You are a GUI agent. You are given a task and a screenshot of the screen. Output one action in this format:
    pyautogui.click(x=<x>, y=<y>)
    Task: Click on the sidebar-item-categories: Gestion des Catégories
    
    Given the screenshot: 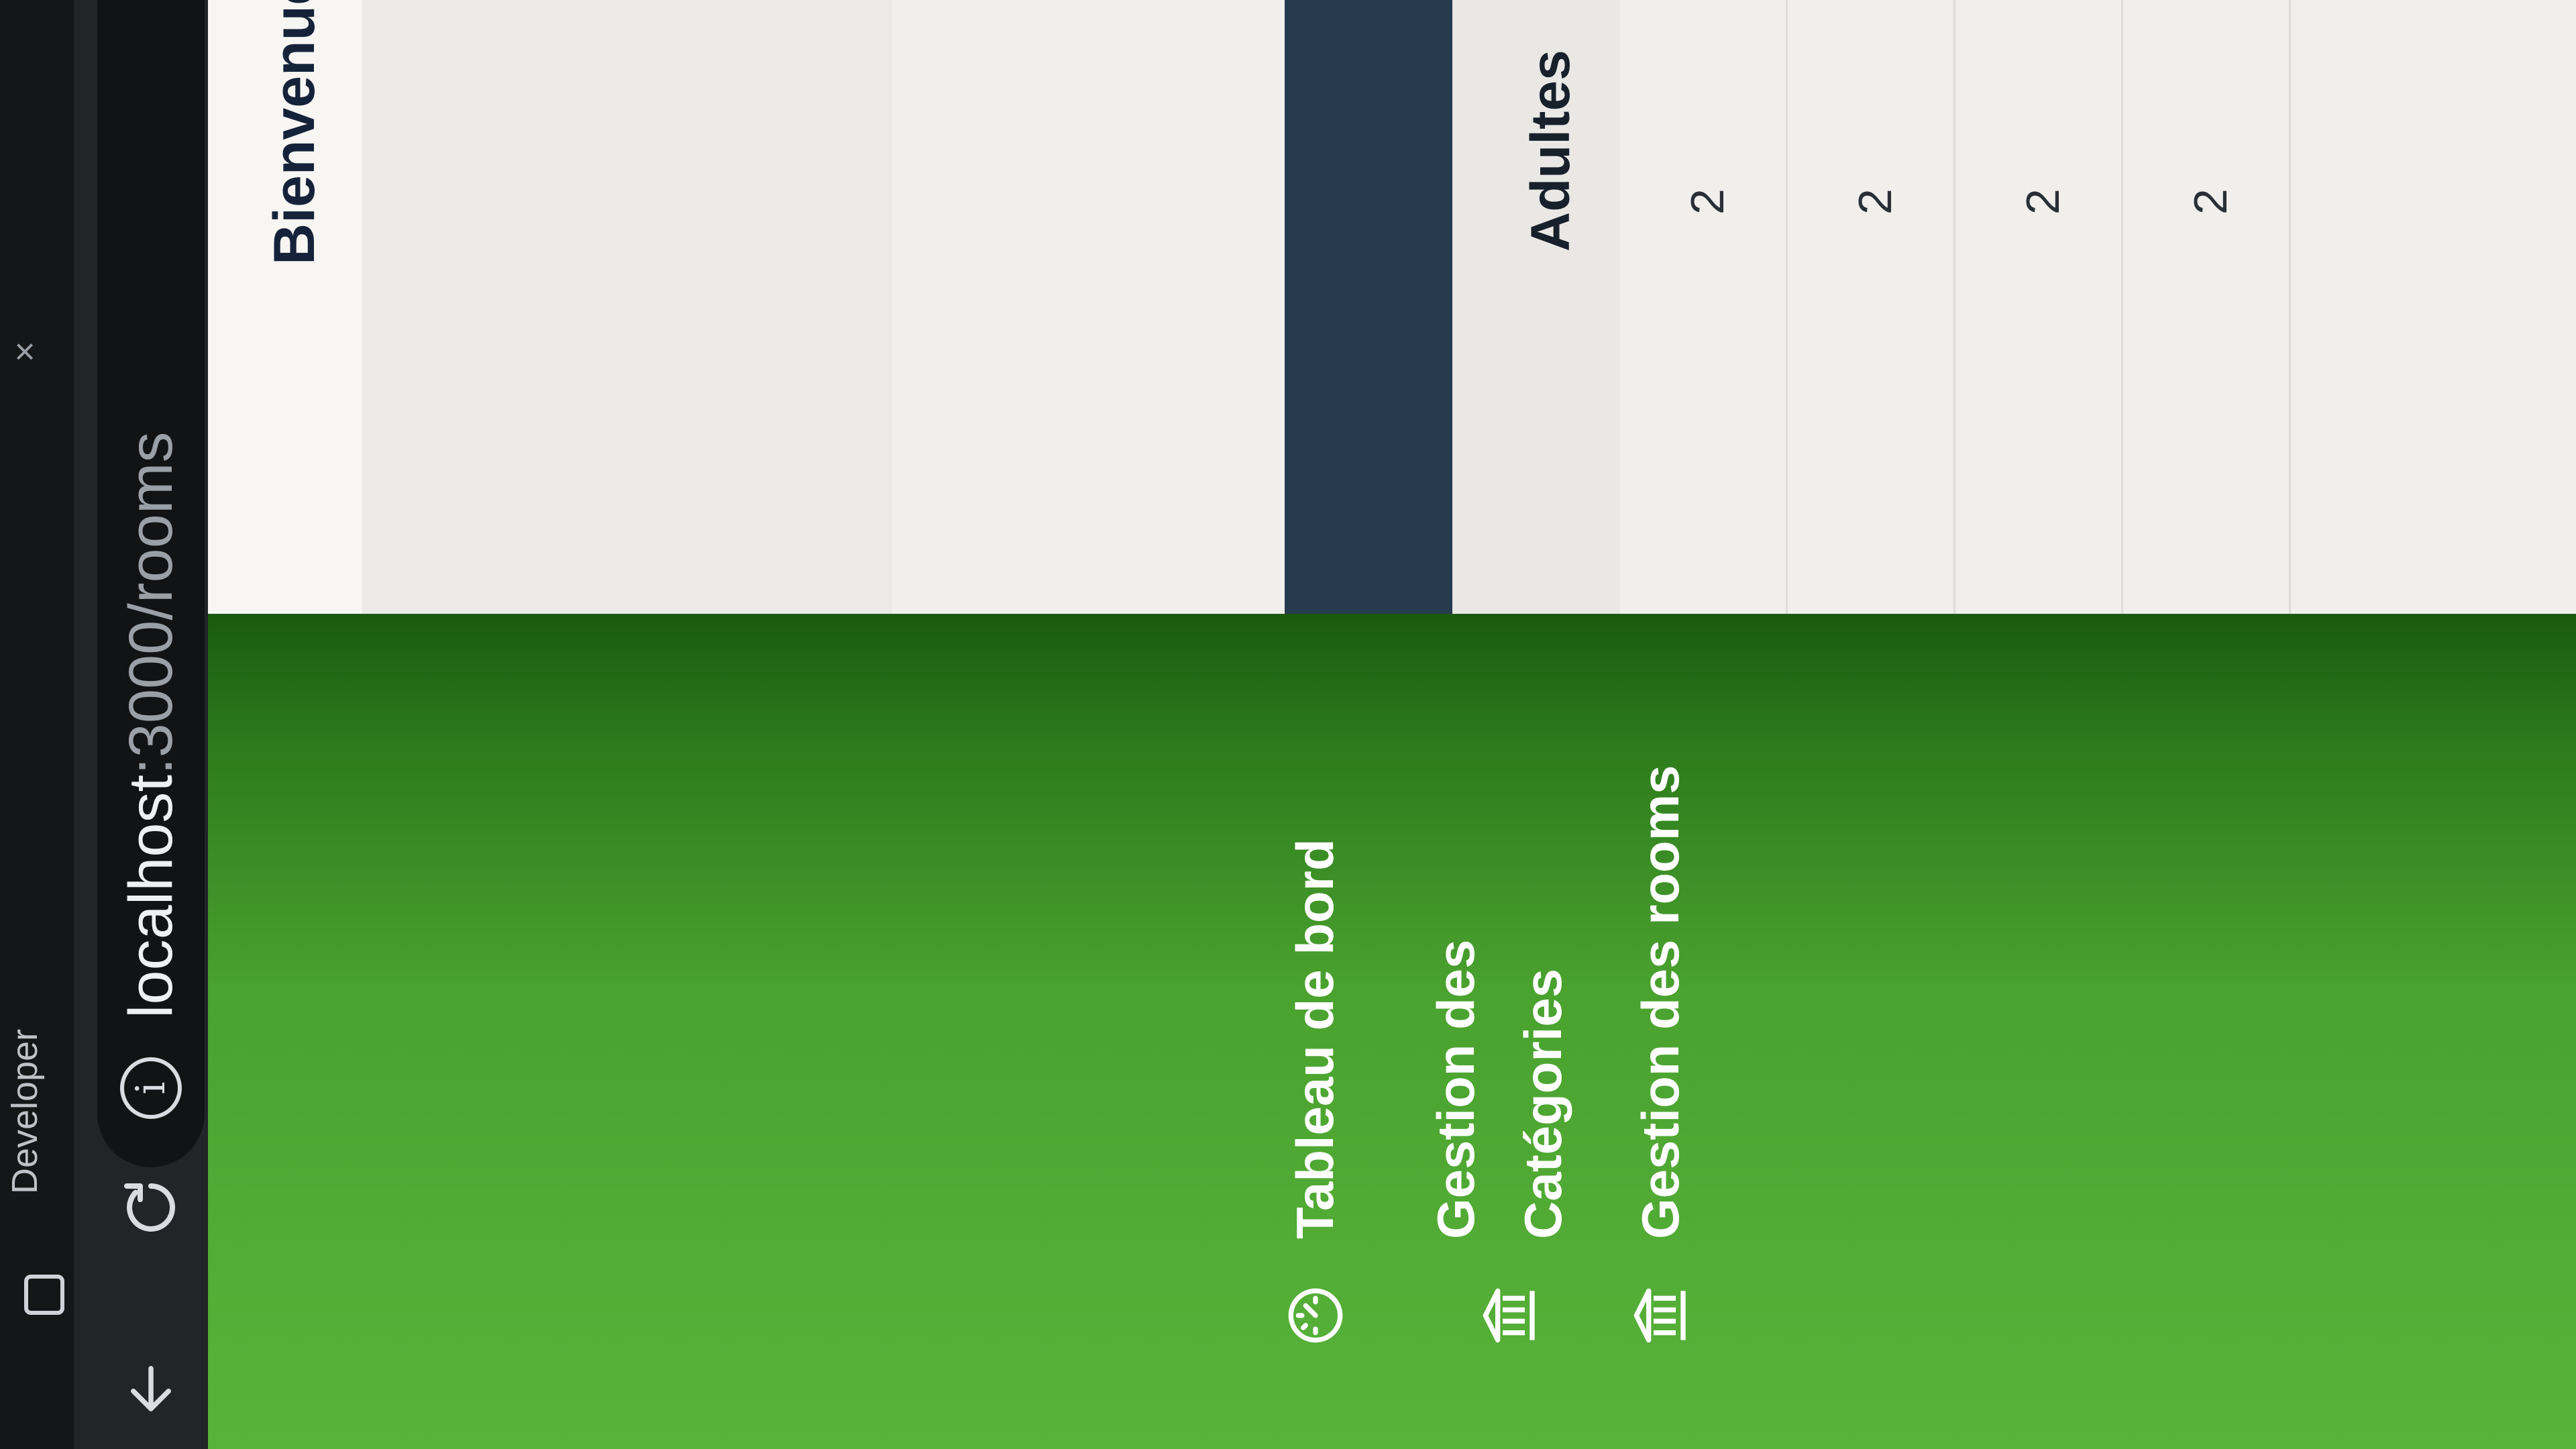 What is the action you would take?
    pyautogui.click(x=1499, y=1143)
    